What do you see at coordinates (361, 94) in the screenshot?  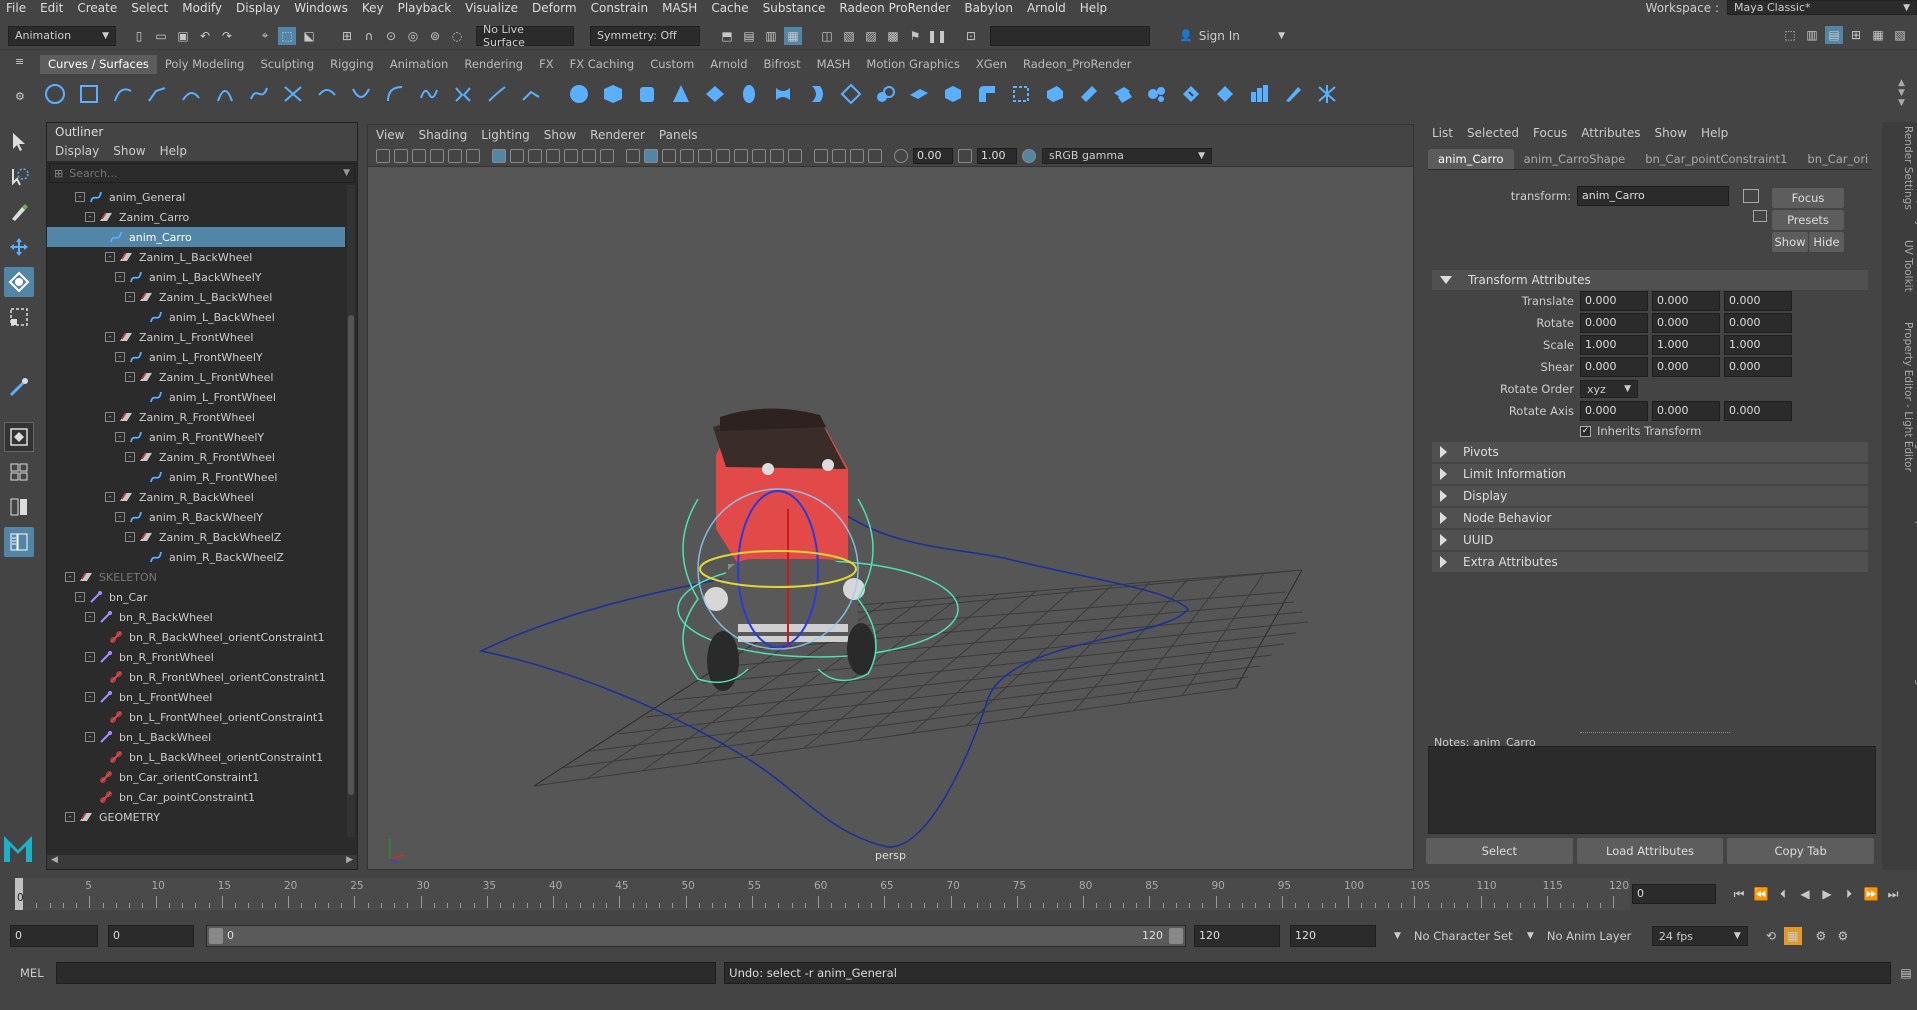 I see `insert-knot-icon` at bounding box center [361, 94].